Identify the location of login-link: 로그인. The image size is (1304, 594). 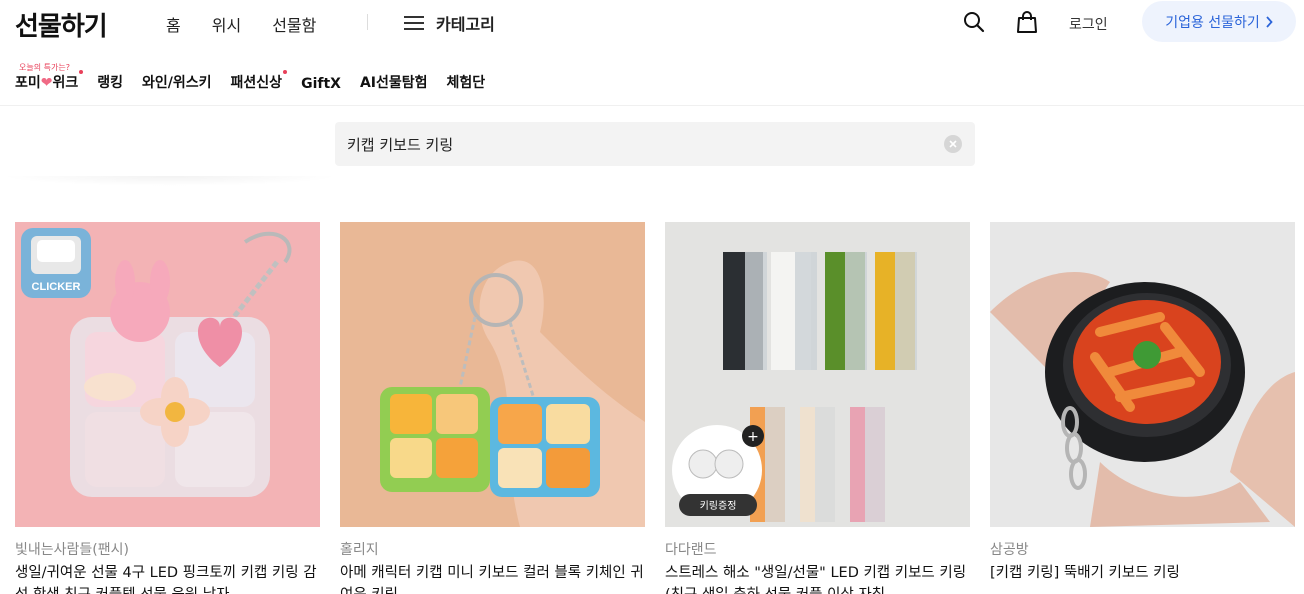
(1088, 24).